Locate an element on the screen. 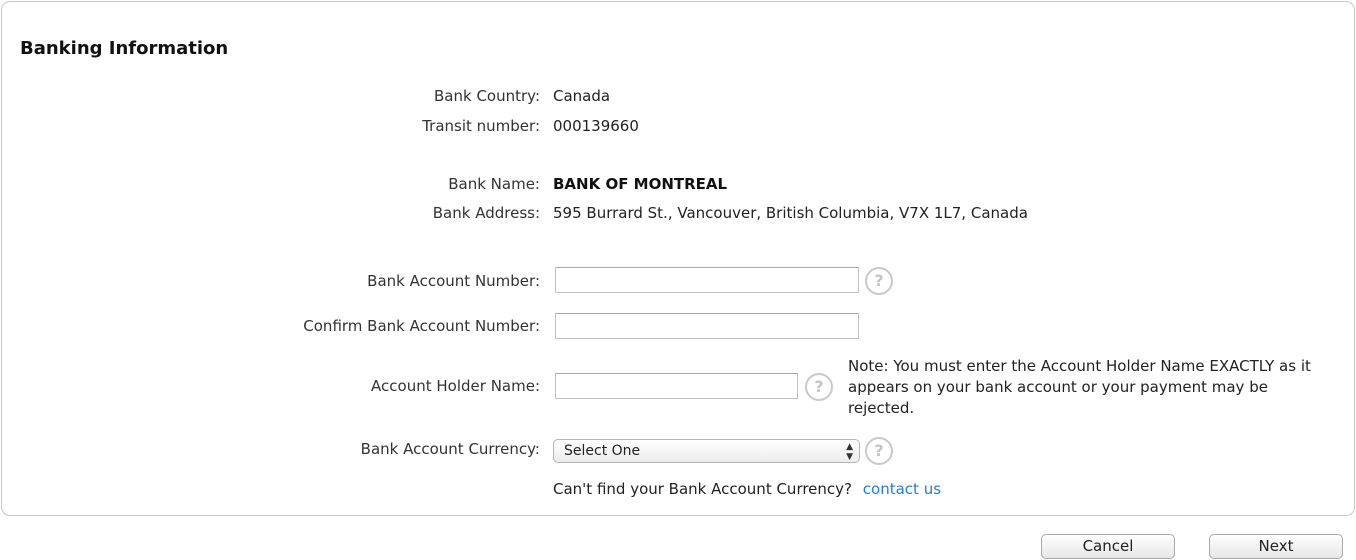 The image size is (1356, 560). account-number-input is located at coordinates (707, 280).